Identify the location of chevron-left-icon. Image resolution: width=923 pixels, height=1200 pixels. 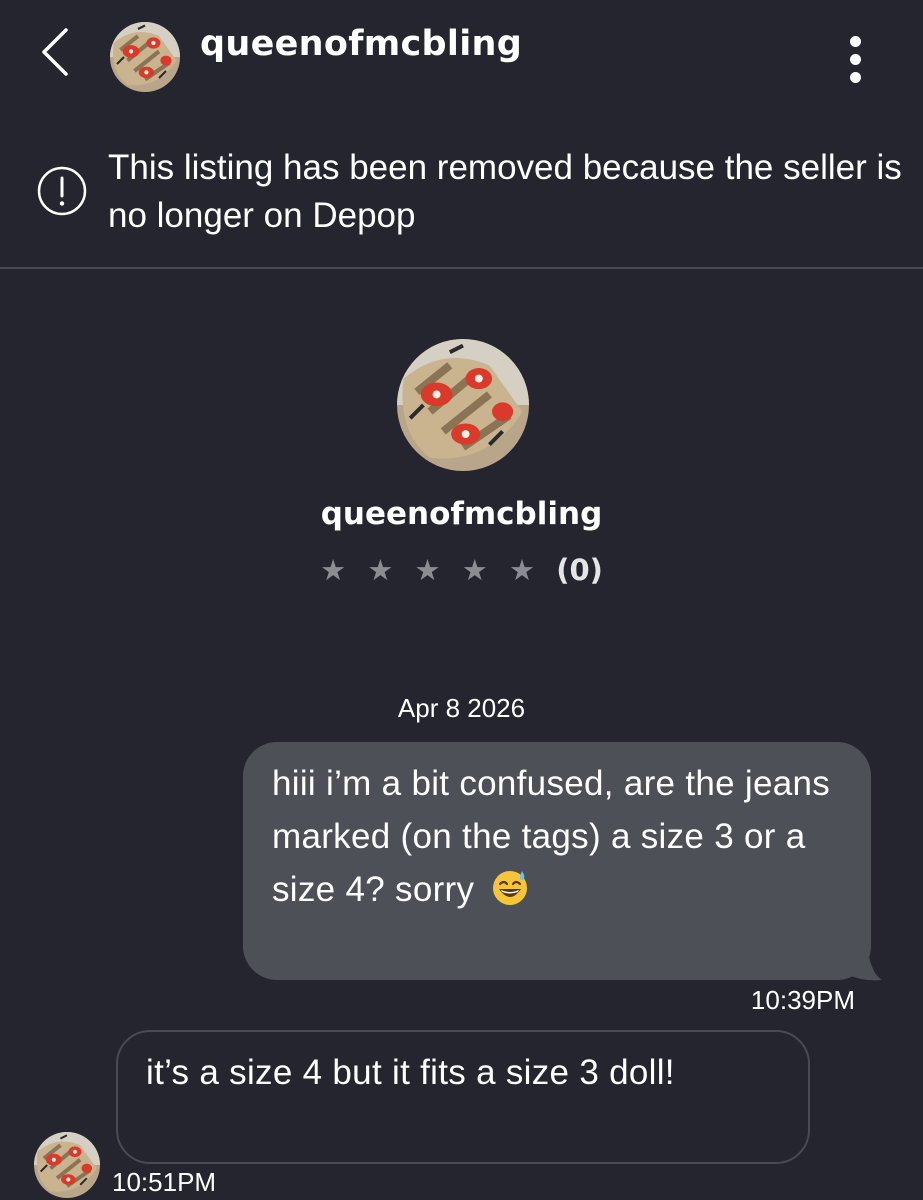
(55, 52).